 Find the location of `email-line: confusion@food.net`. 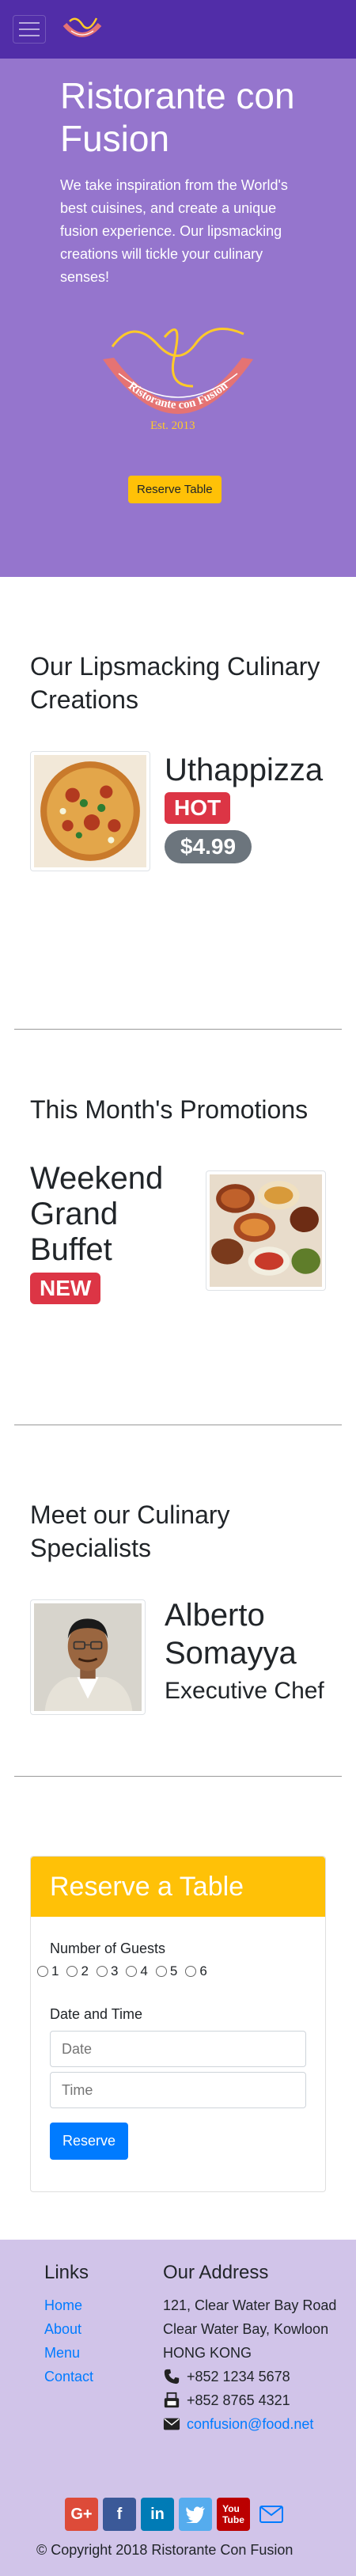

email-line: confusion@food.net is located at coordinates (254, 2424).